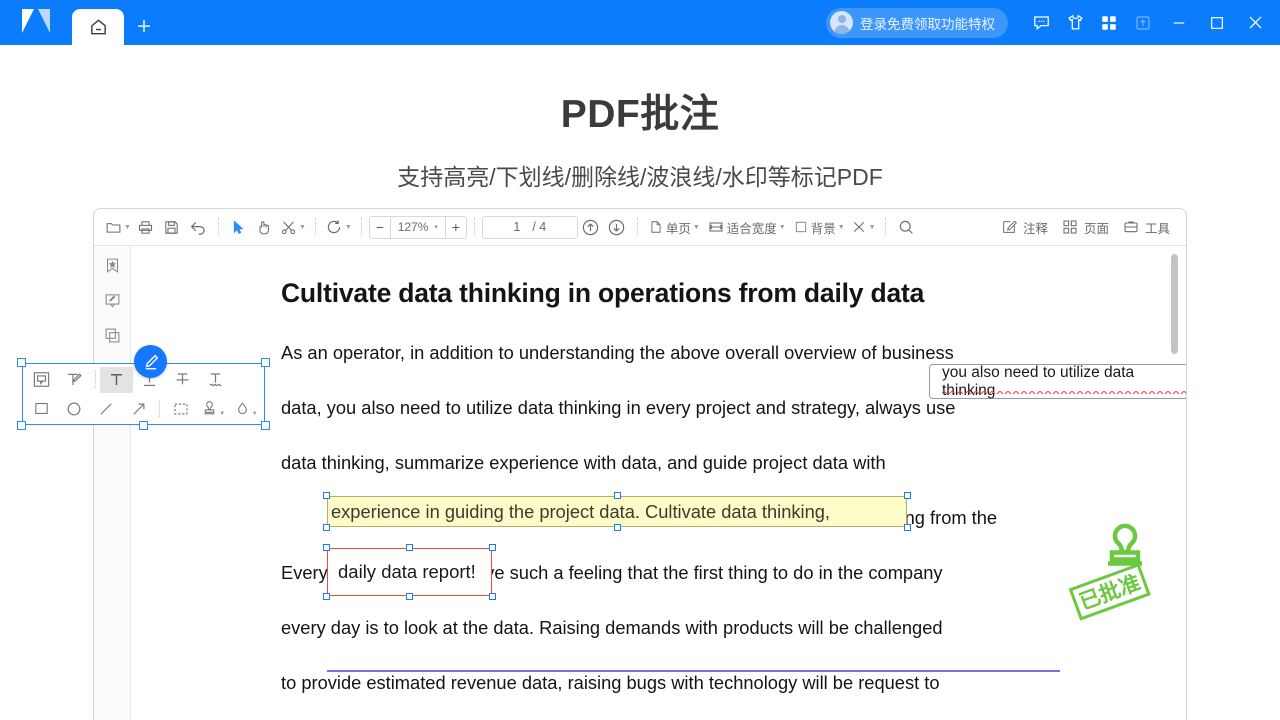 This screenshot has height=720, width=1280. I want to click on highlight-tool, so click(116, 379).